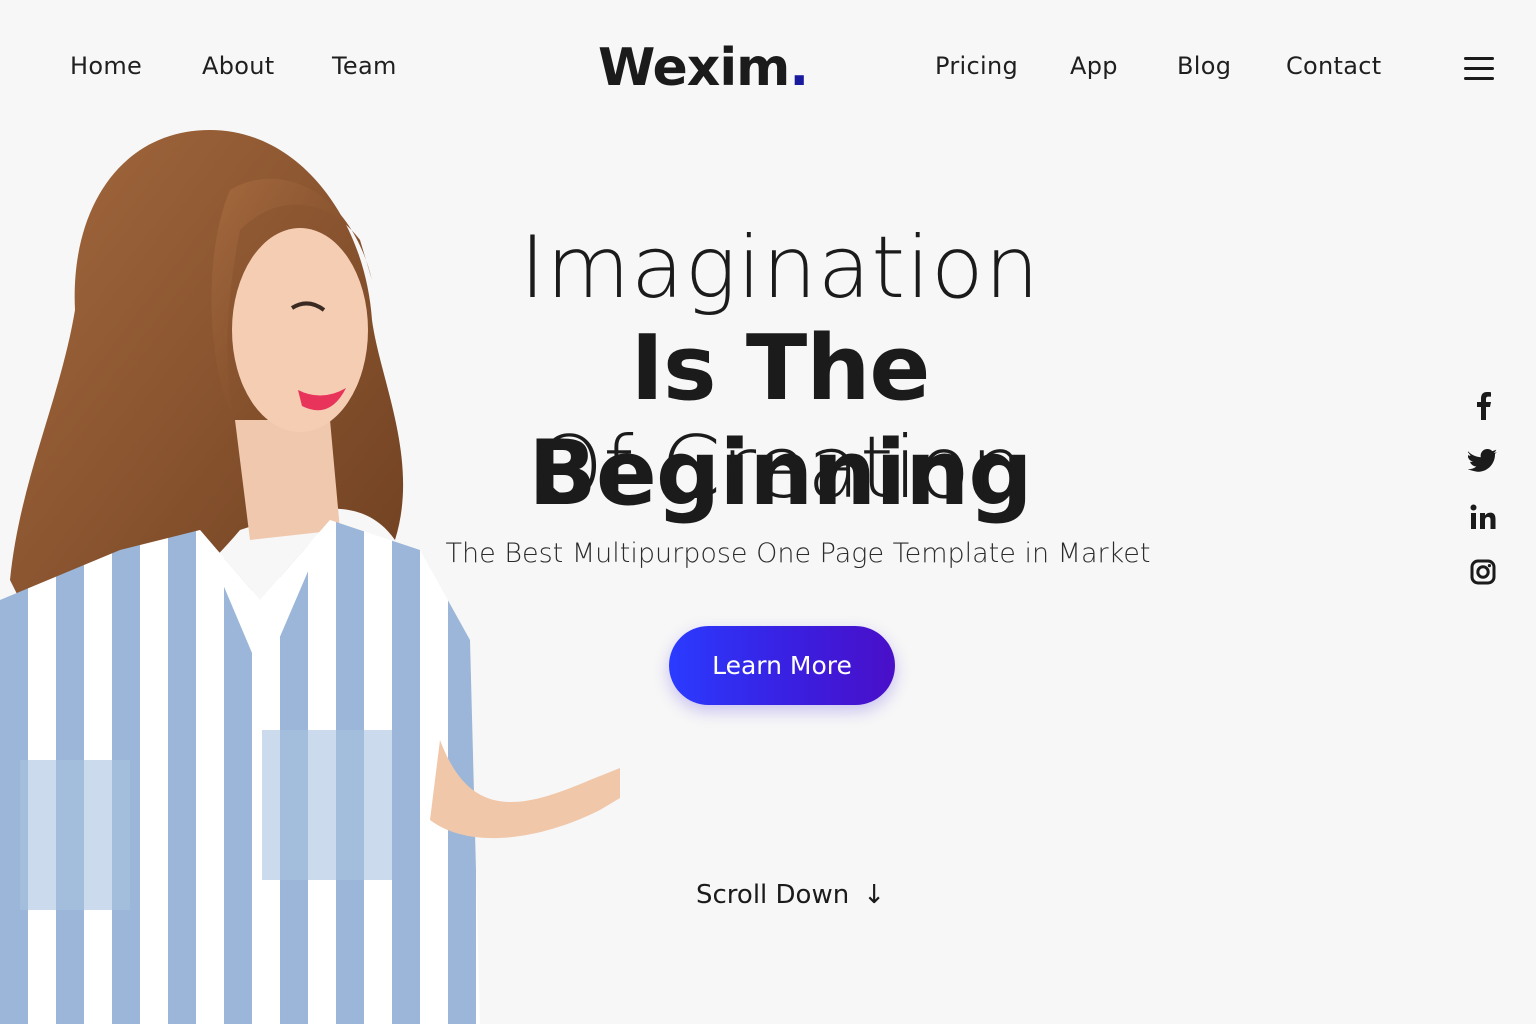 The width and height of the screenshot is (1536, 1024). I want to click on linkedin-icon, so click(1483, 517).